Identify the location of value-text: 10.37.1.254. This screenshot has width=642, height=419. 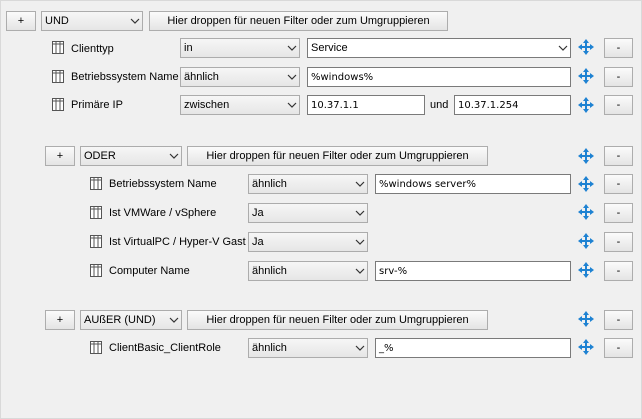
(488, 105).